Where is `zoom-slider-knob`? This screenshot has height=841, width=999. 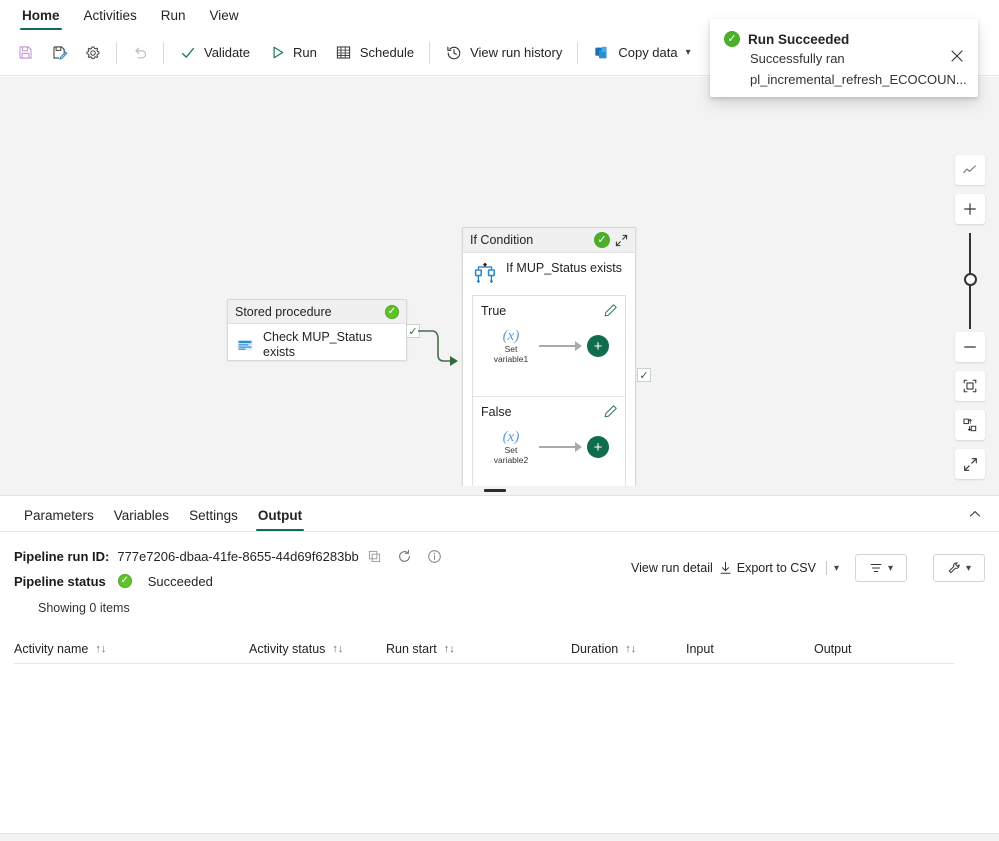 zoom-slider-knob is located at coordinates (970, 279).